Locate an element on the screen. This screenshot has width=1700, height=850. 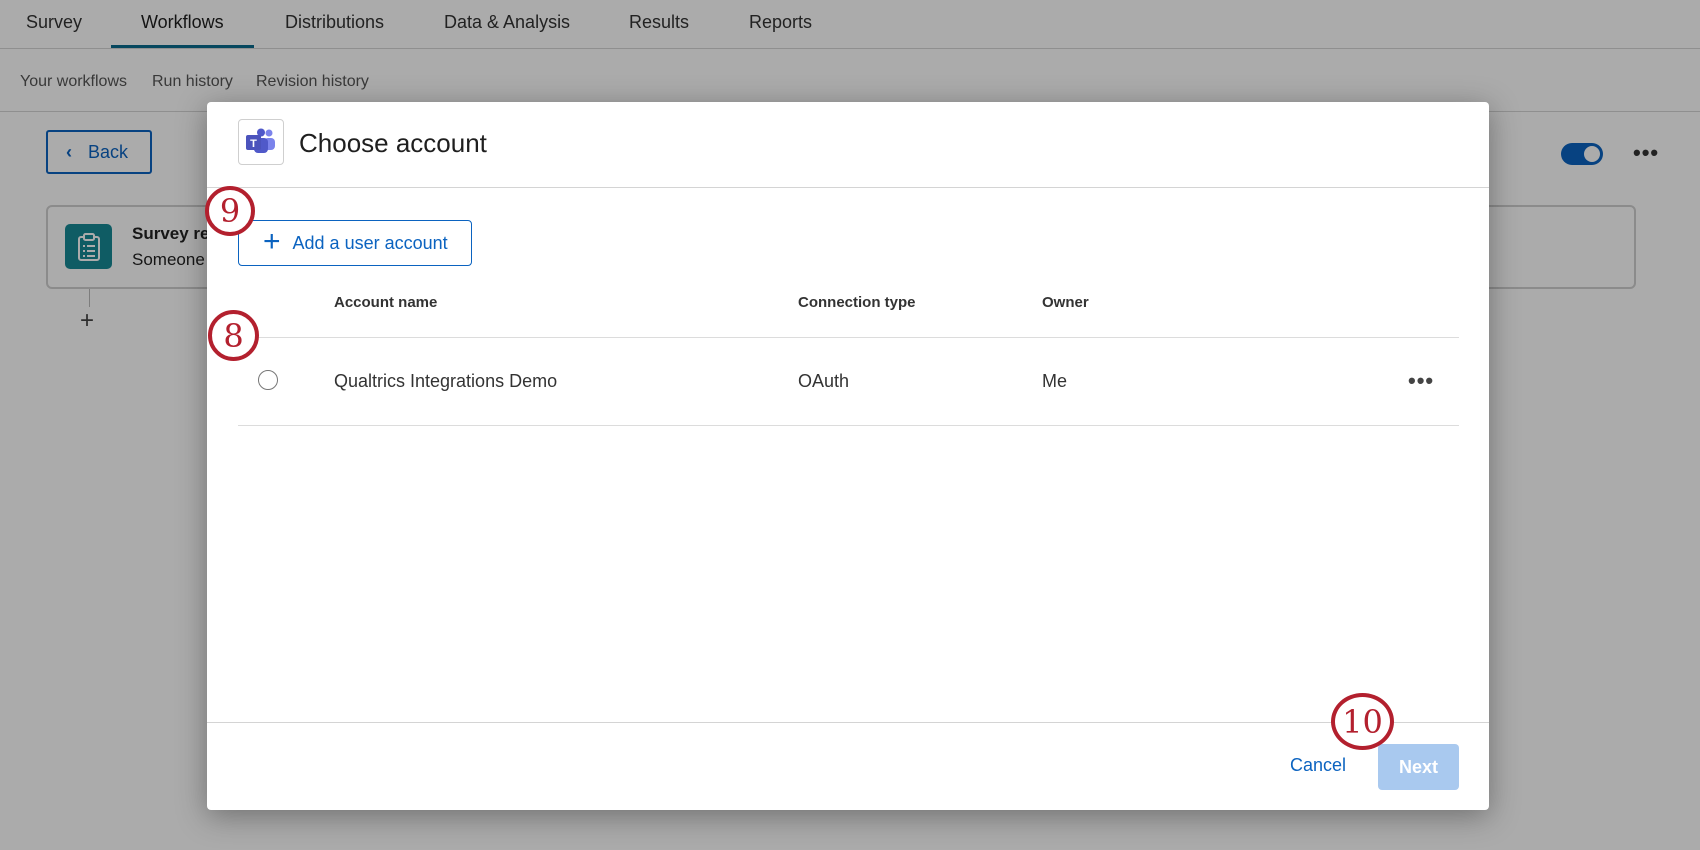
owner-cell: Me is located at coordinates (1055, 381).